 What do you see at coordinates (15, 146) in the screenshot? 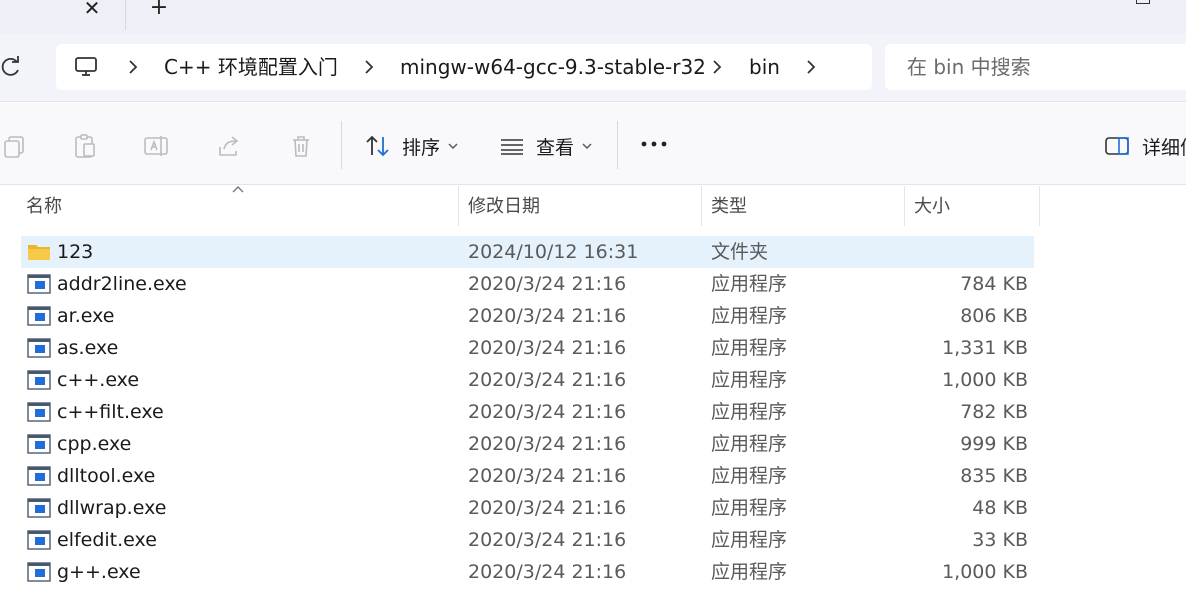
I see `copy-icon` at bounding box center [15, 146].